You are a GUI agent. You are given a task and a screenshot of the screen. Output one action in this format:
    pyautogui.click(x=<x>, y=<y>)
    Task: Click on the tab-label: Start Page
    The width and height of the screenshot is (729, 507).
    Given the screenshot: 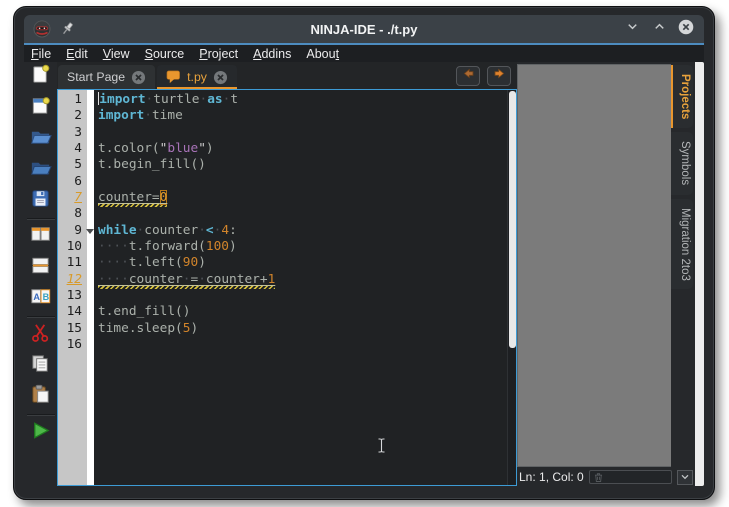 What is the action you would take?
    pyautogui.click(x=96, y=77)
    